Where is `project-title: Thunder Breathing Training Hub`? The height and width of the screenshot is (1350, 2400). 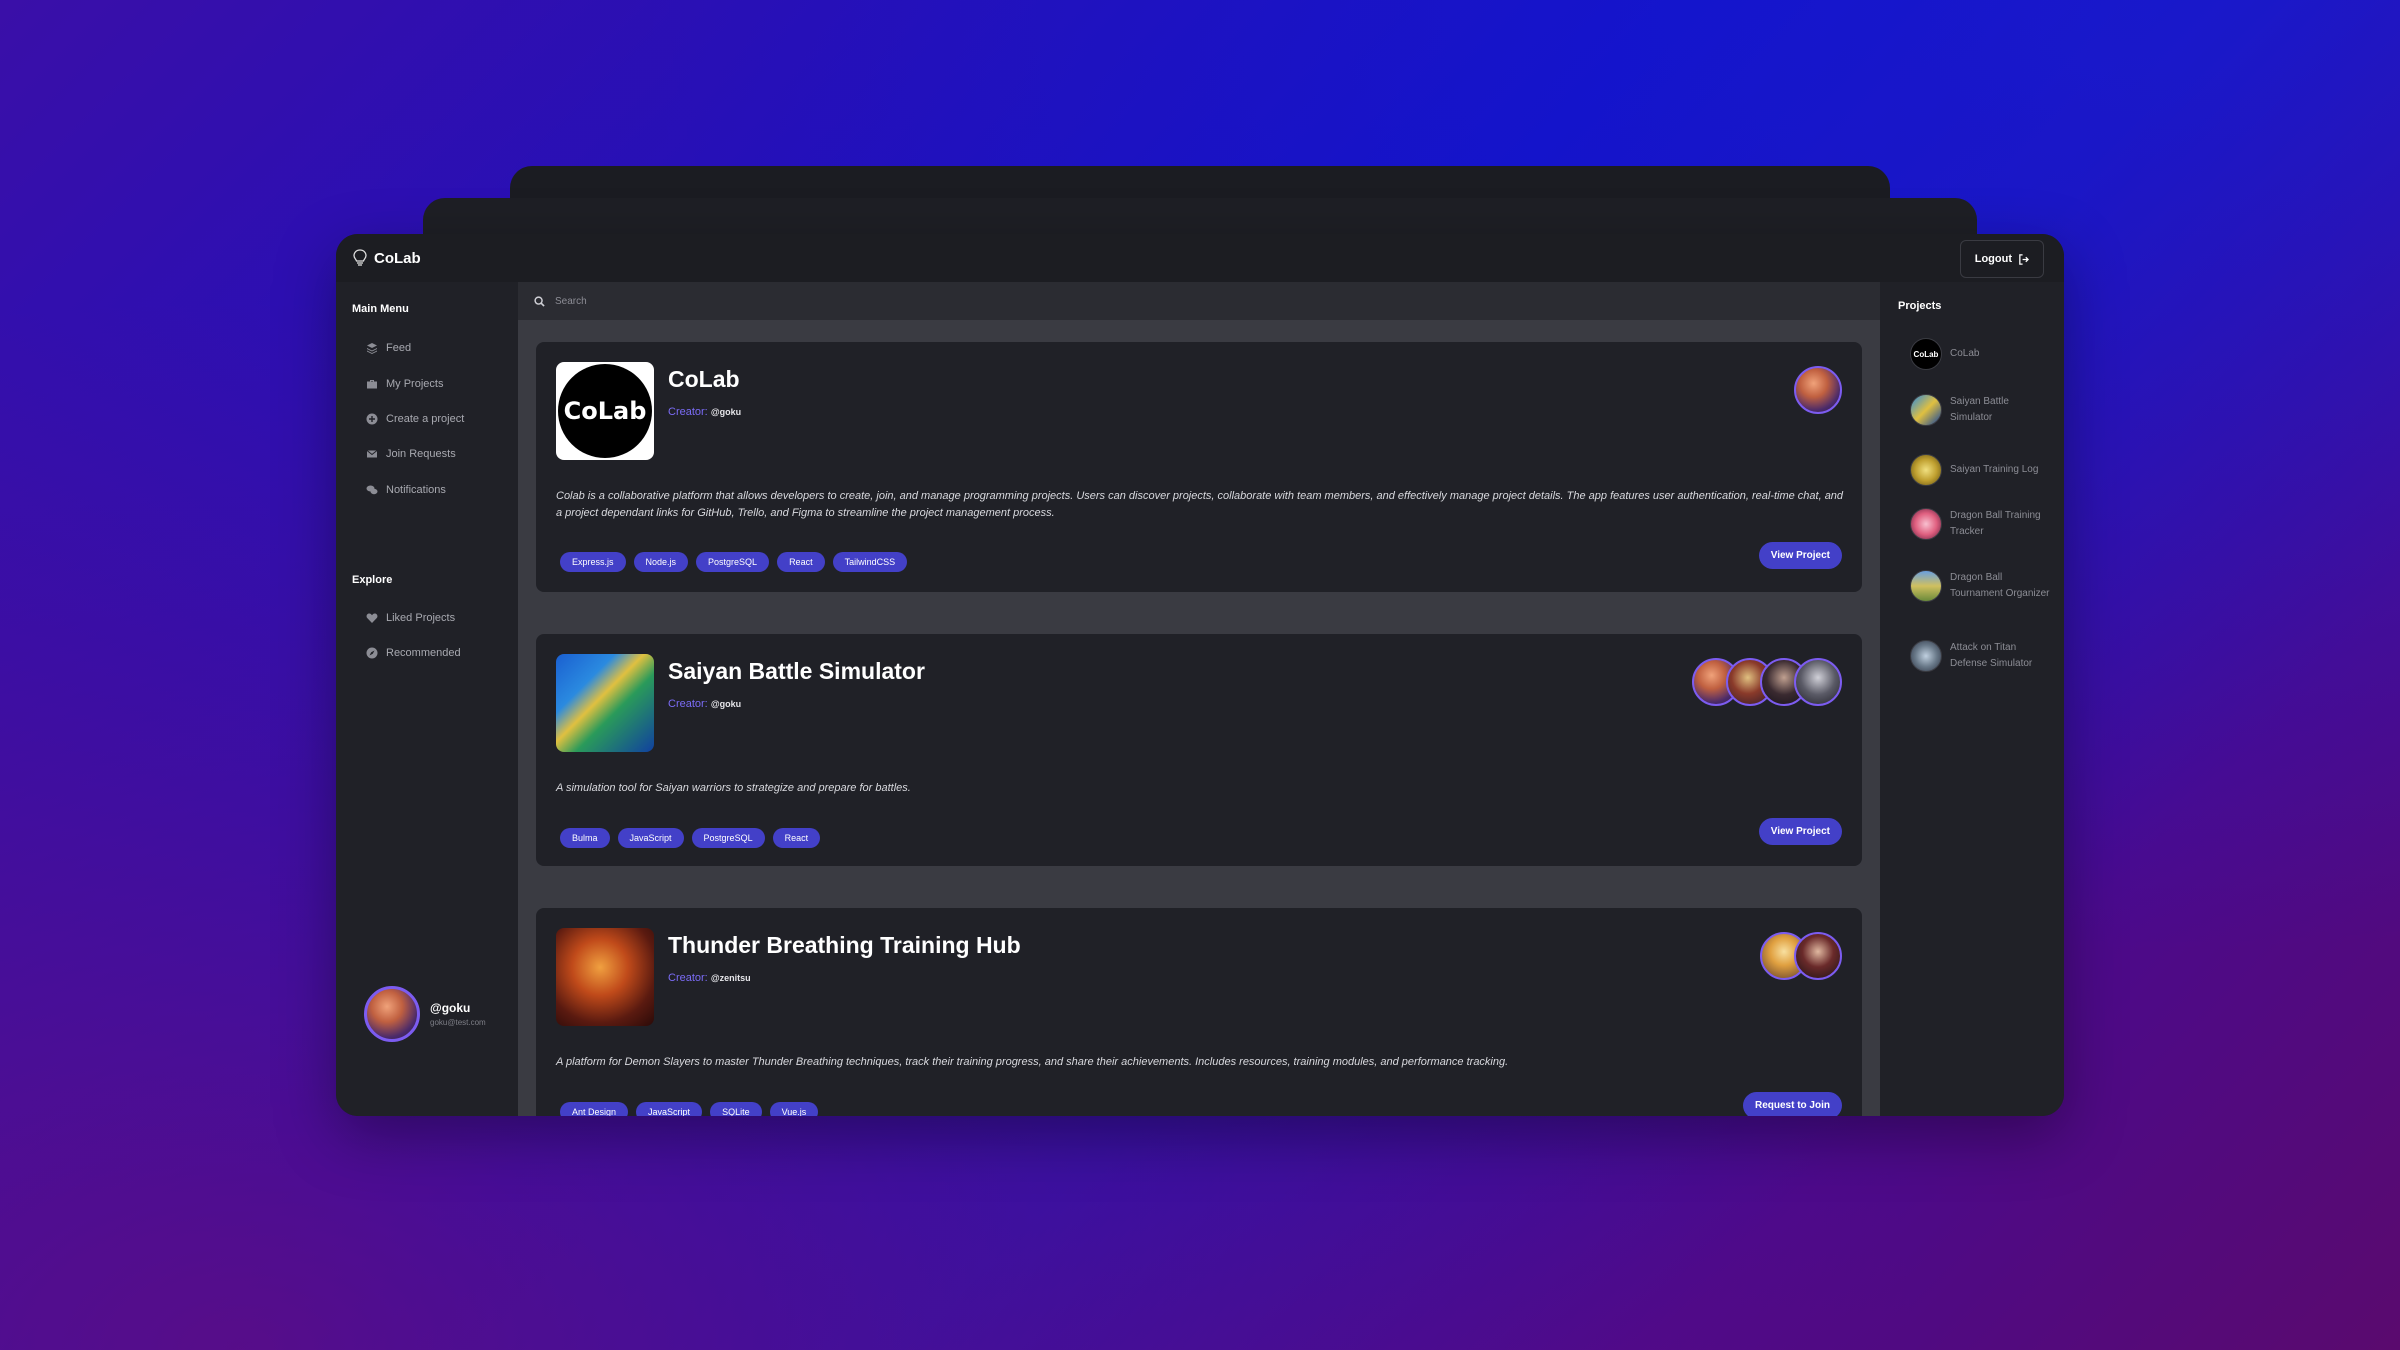 project-title: Thunder Breathing Training Hub is located at coordinates (844, 945).